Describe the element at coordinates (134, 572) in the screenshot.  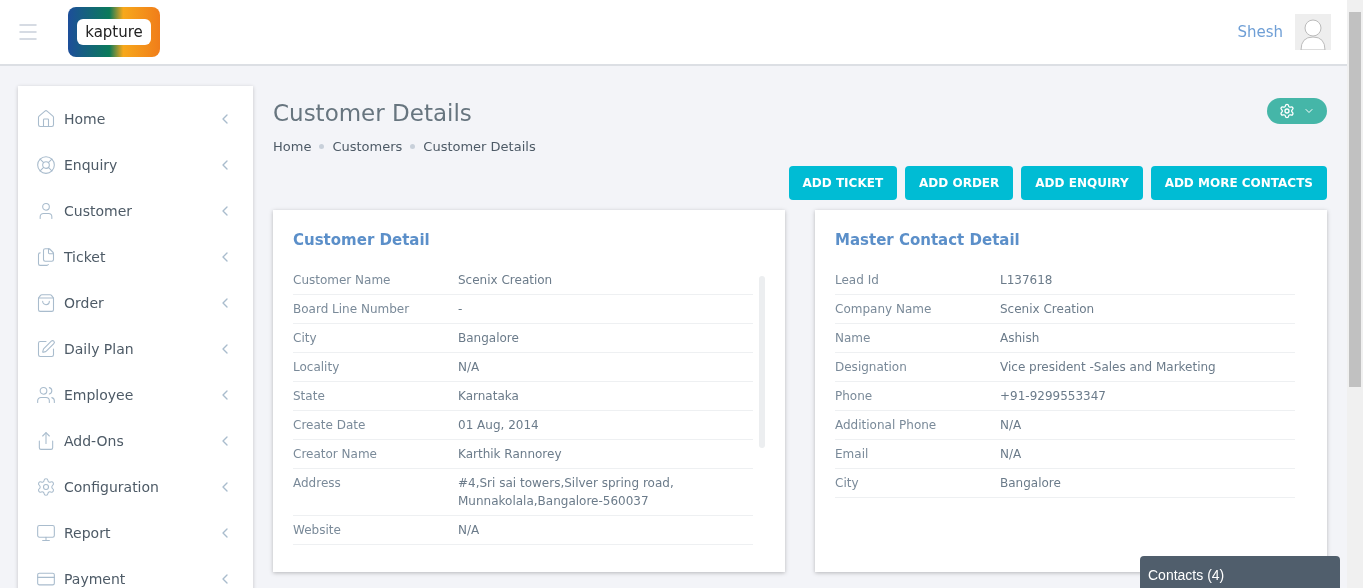
I see `sidebar-item: Payment` at that location.